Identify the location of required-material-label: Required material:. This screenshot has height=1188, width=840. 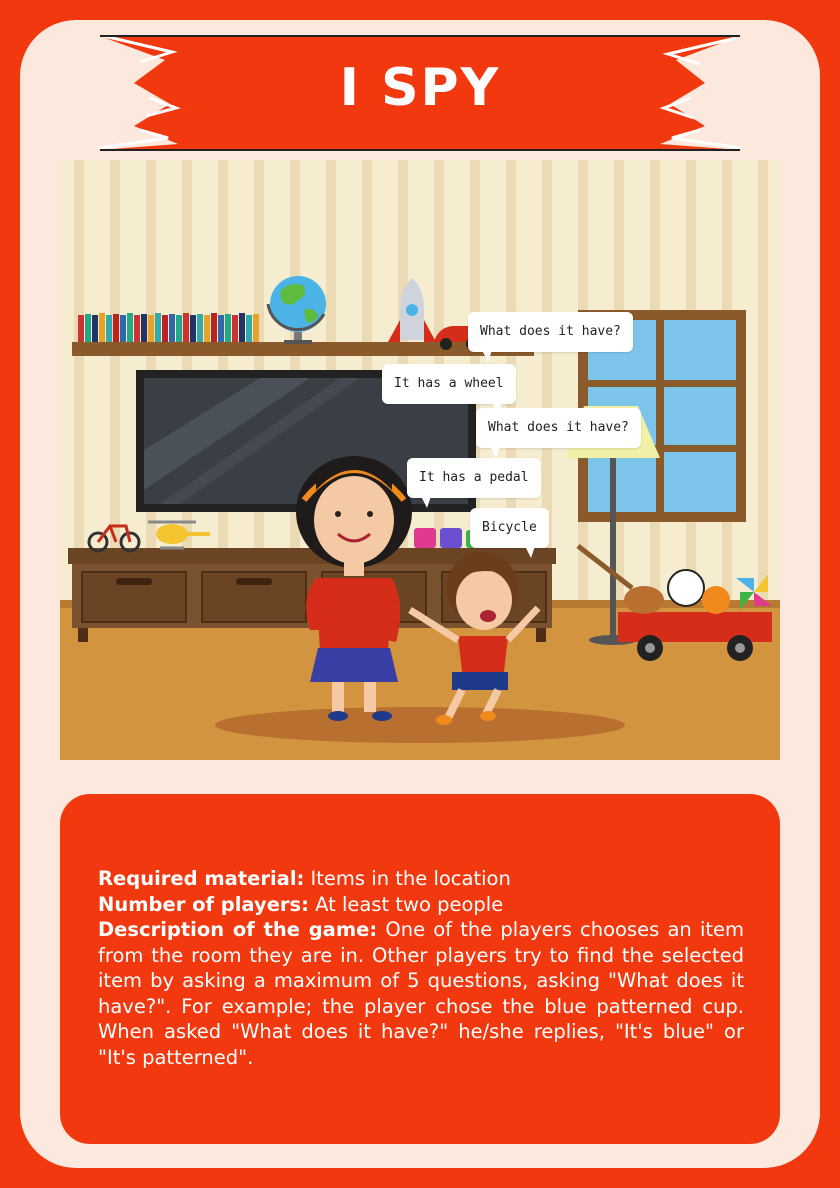
(201, 878).